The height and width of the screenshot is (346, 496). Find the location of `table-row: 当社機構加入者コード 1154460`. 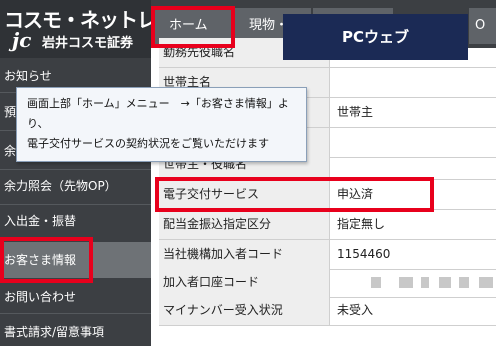

table-row: 当社機構加入者コード 1154460 is located at coordinates (327, 255).